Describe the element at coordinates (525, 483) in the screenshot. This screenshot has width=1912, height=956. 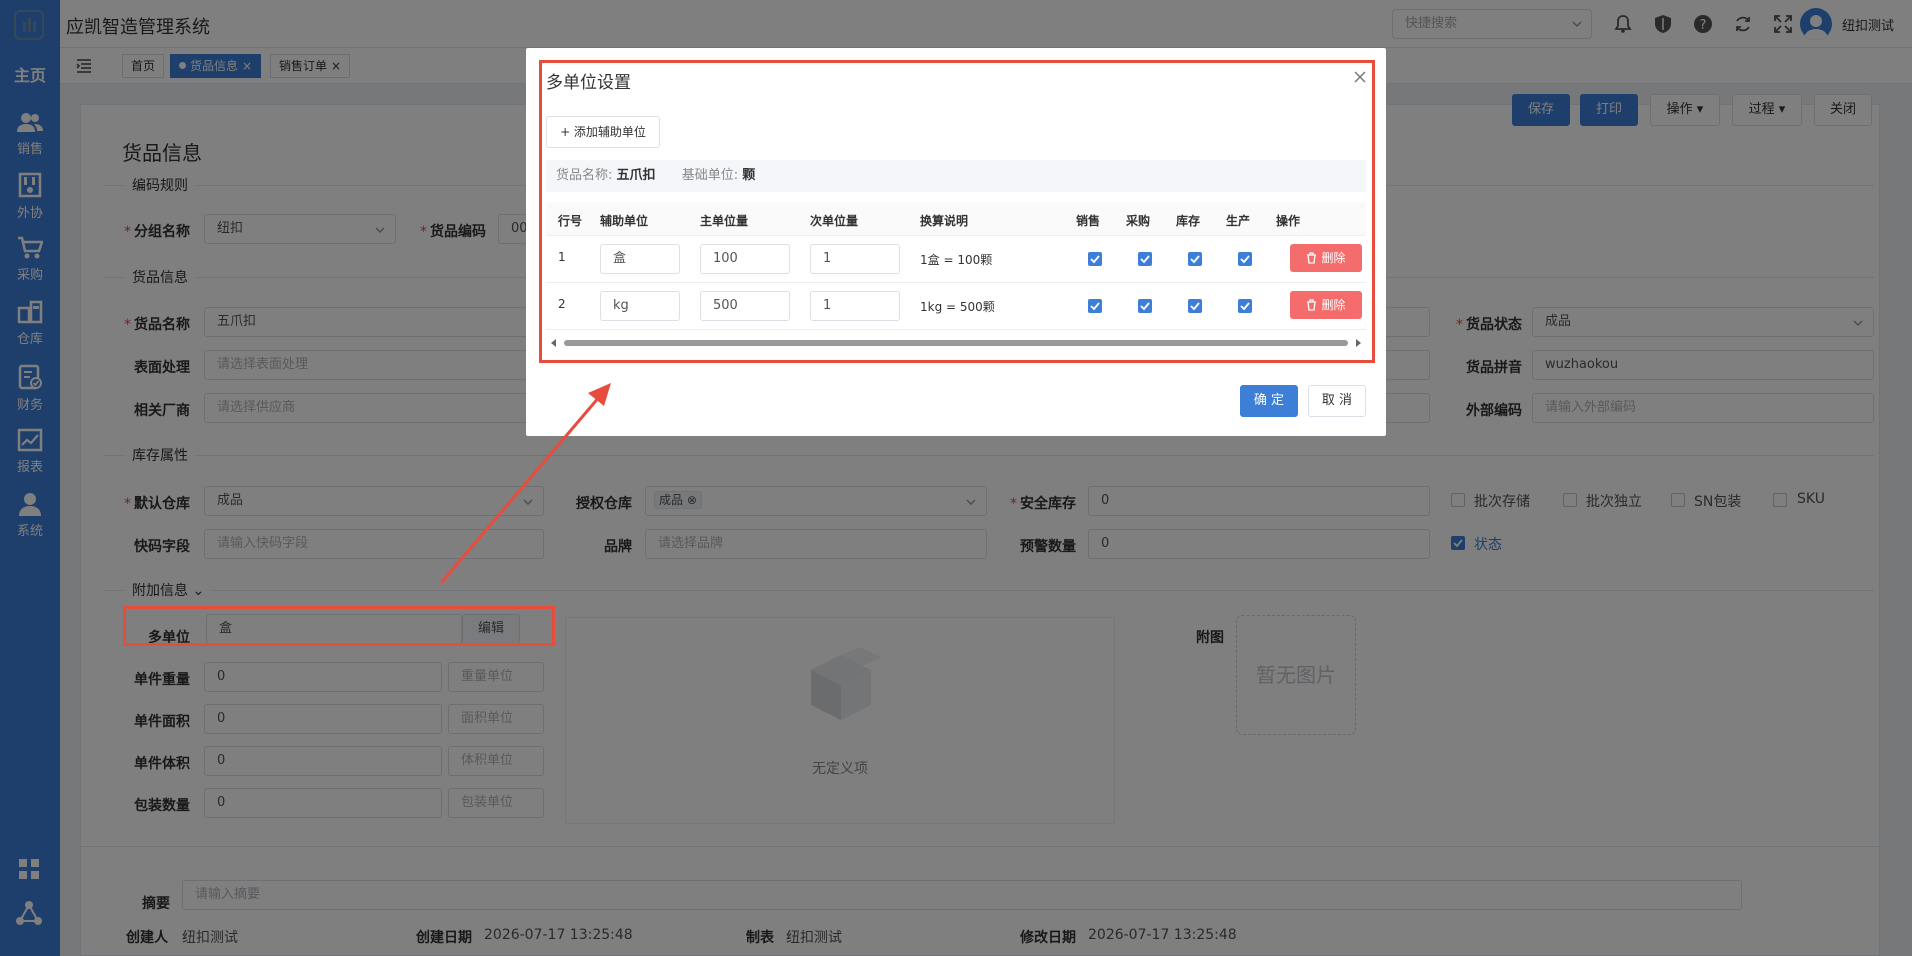
I see `annotation-arrow` at that location.